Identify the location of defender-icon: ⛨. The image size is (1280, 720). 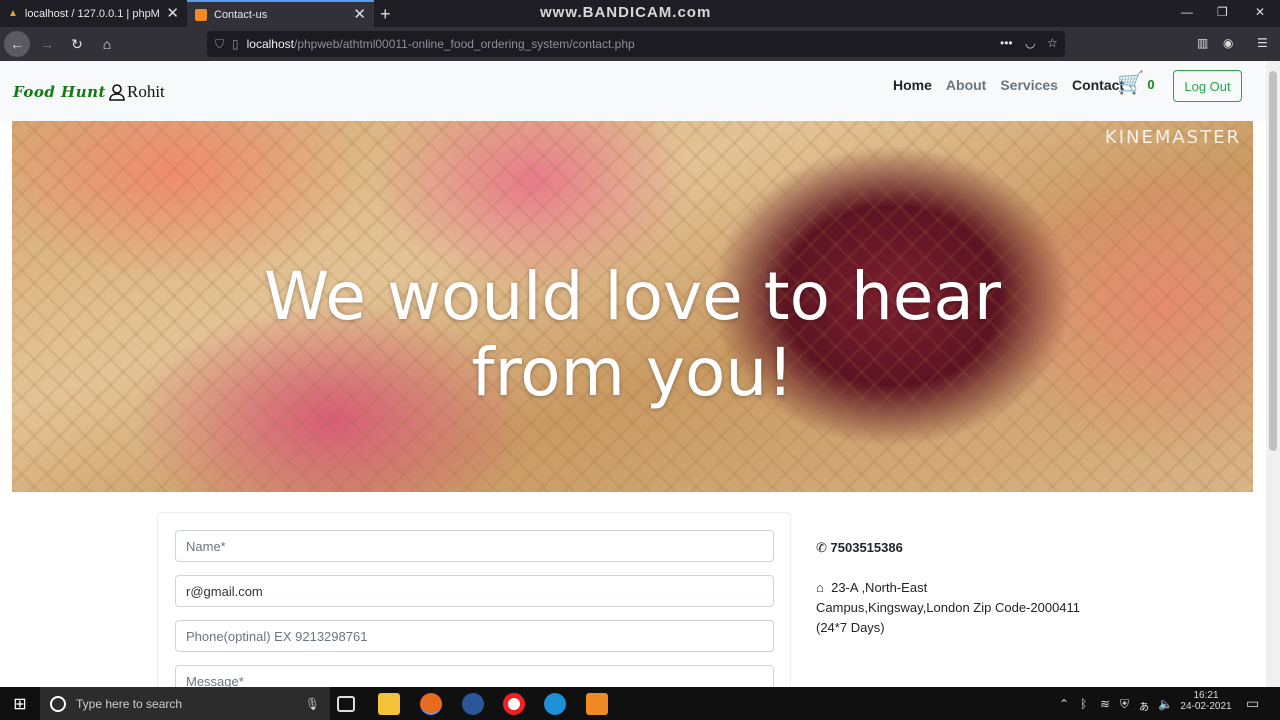
(1124, 704).